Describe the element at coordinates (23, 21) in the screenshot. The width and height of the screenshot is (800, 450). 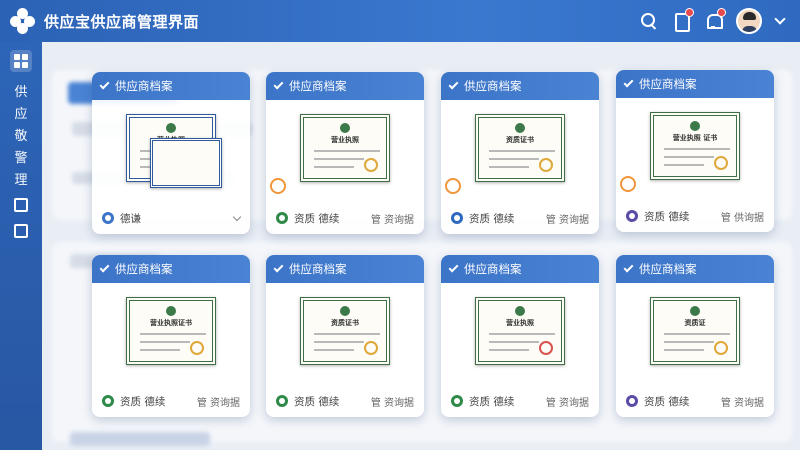
I see `app-logo-icon` at that location.